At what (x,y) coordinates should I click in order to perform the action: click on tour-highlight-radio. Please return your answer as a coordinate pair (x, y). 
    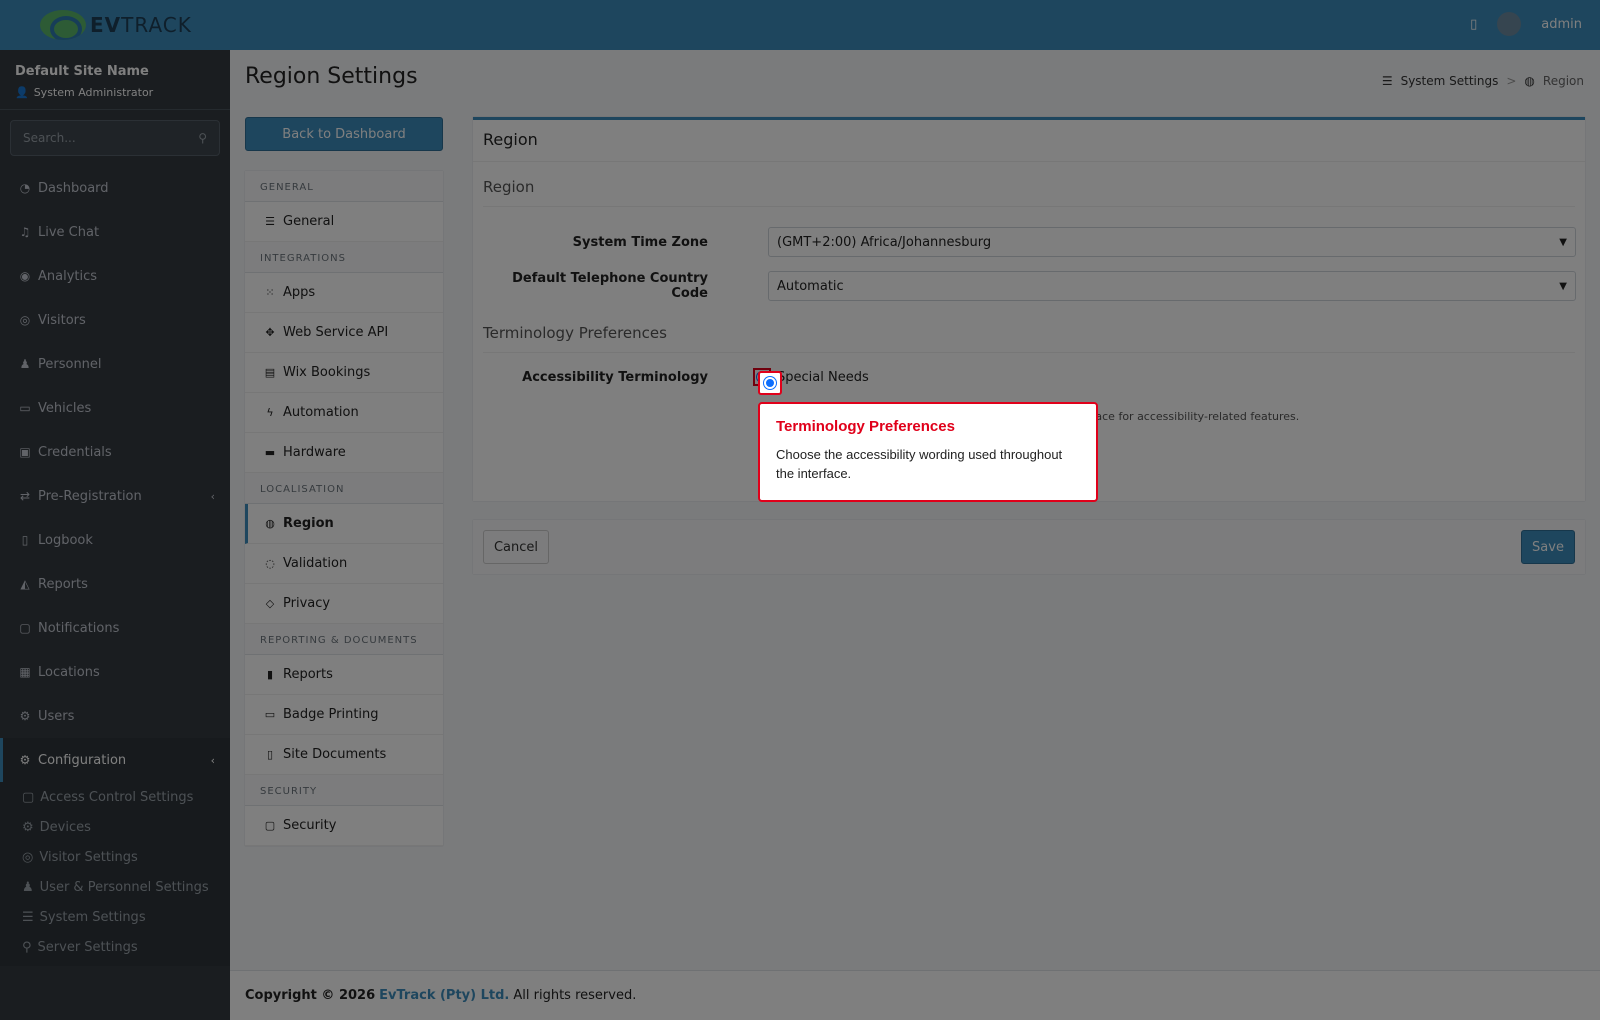
    Looking at the image, I should click on (770, 383).